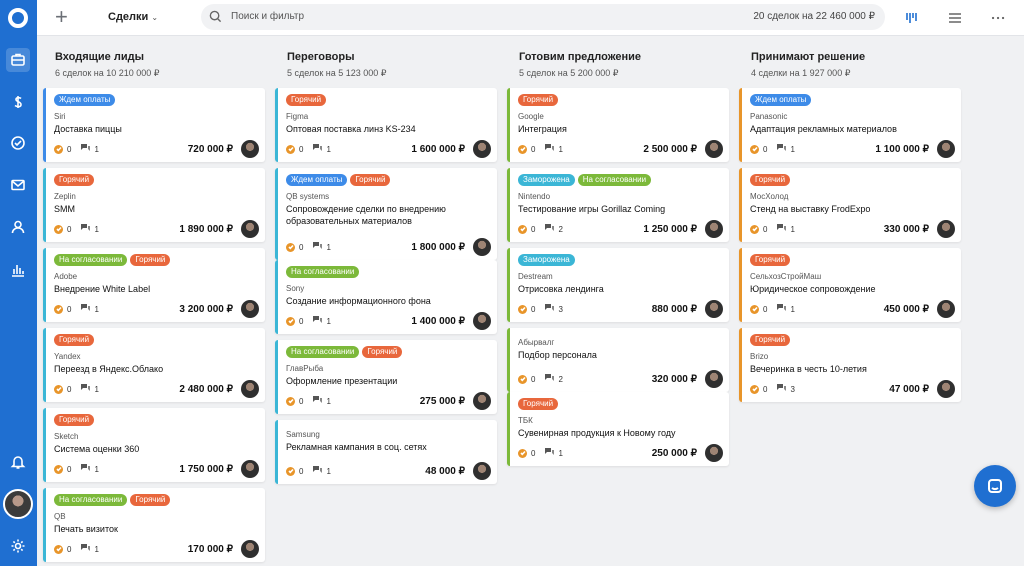  I want to click on deal-amount: 250 000 ₽, so click(674, 453).